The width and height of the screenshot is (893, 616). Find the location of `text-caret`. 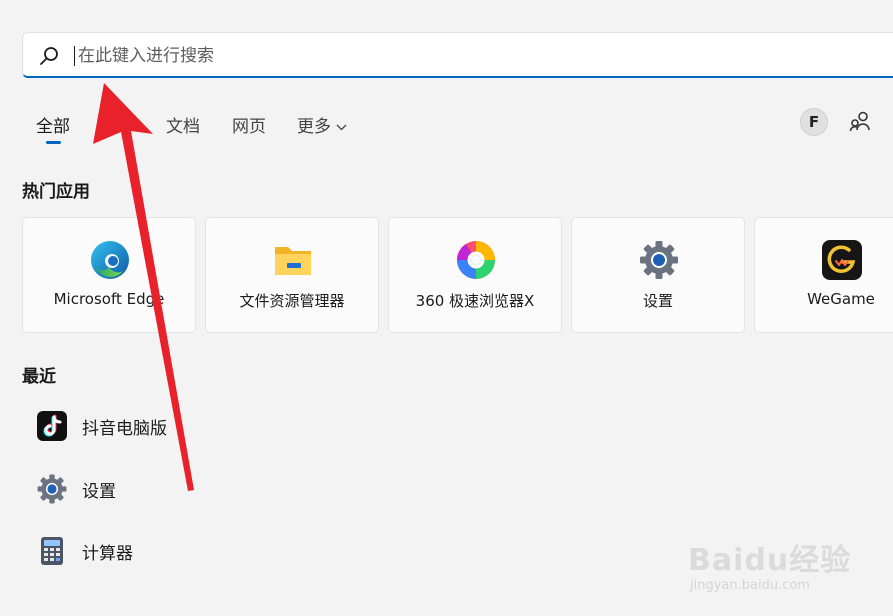

text-caret is located at coordinates (74, 56).